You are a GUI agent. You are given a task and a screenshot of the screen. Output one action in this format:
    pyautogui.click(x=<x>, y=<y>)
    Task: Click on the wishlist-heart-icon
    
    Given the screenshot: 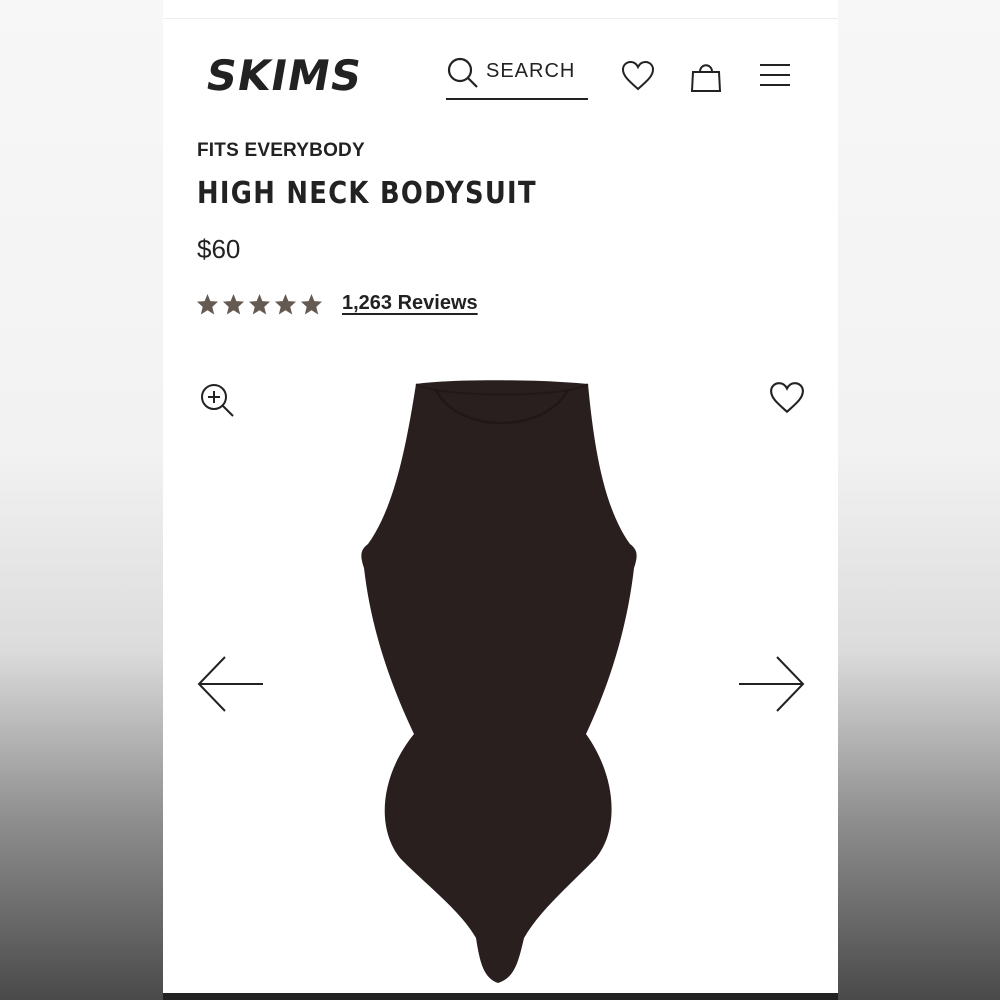 What is the action you would take?
    pyautogui.click(x=787, y=398)
    